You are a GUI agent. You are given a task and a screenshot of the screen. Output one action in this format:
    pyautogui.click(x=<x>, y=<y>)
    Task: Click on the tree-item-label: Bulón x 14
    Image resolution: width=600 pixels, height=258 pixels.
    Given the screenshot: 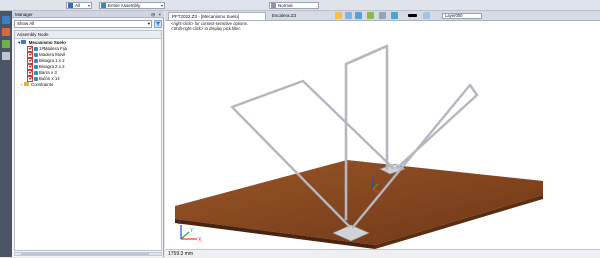 What is the action you would take?
    pyautogui.click(x=49, y=79)
    